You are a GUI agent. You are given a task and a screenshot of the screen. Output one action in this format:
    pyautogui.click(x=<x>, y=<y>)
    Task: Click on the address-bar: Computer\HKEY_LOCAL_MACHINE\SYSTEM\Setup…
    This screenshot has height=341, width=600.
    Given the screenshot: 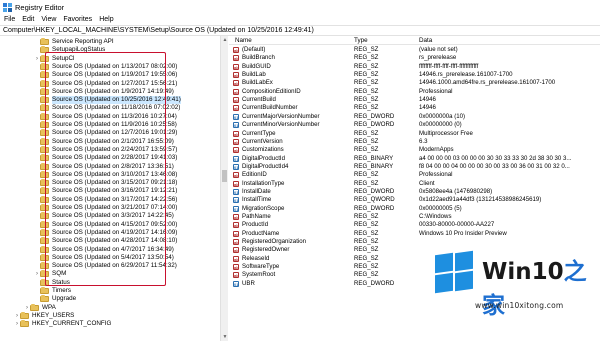 What is the action you would take?
    pyautogui.click(x=300, y=30)
    